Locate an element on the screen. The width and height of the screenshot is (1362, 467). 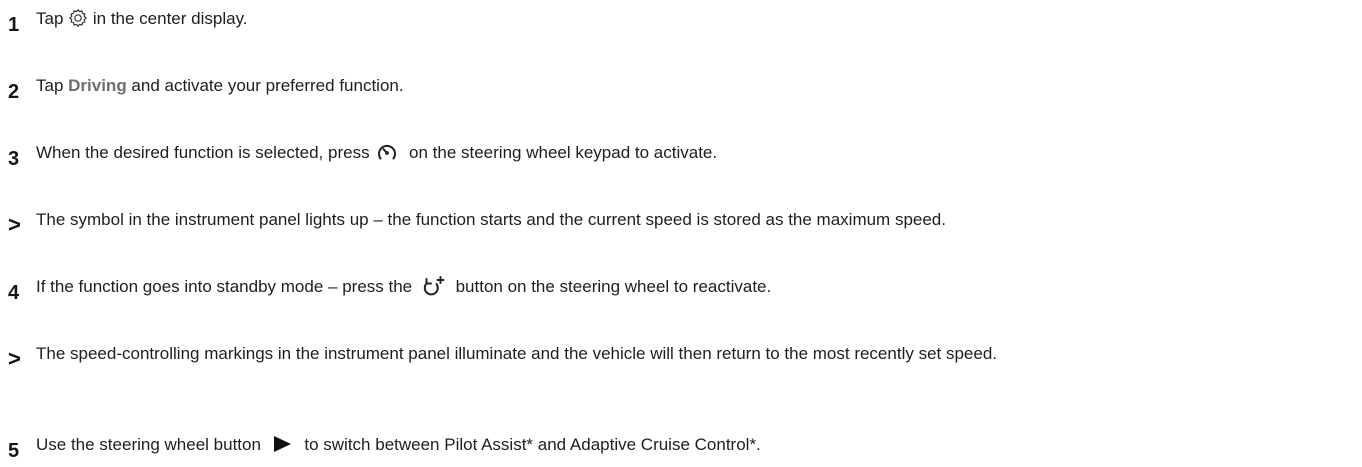
settings-gear-icon is located at coordinates (78, 18).